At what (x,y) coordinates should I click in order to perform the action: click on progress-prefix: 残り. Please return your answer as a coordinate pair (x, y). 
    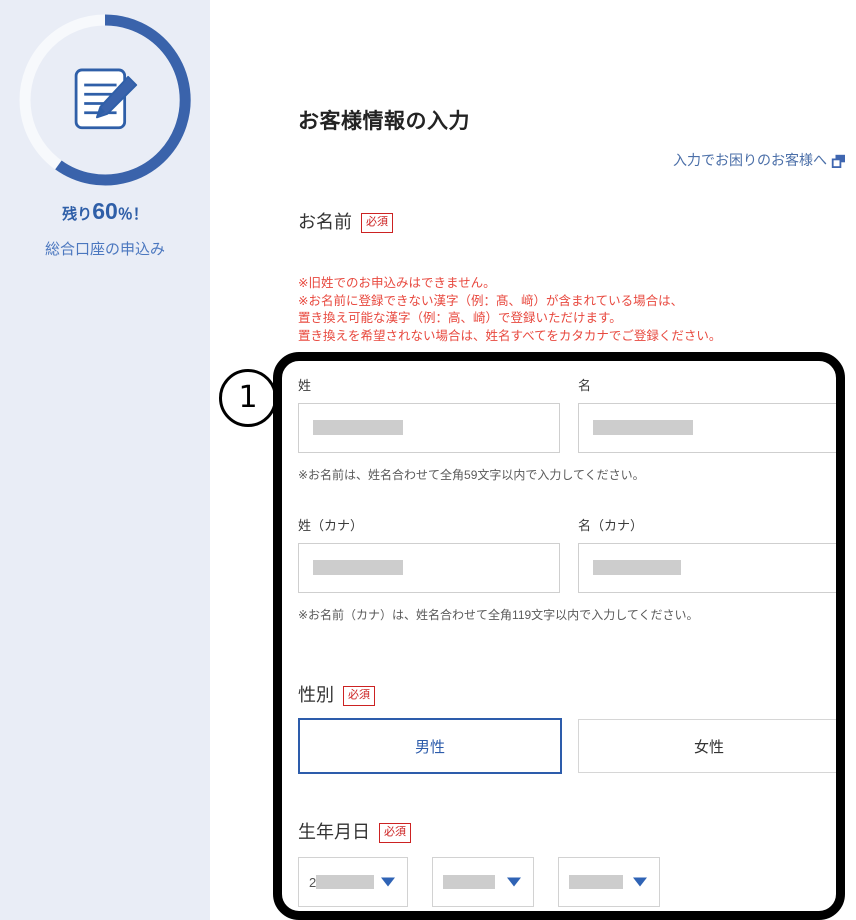
    Looking at the image, I should click on (77, 214).